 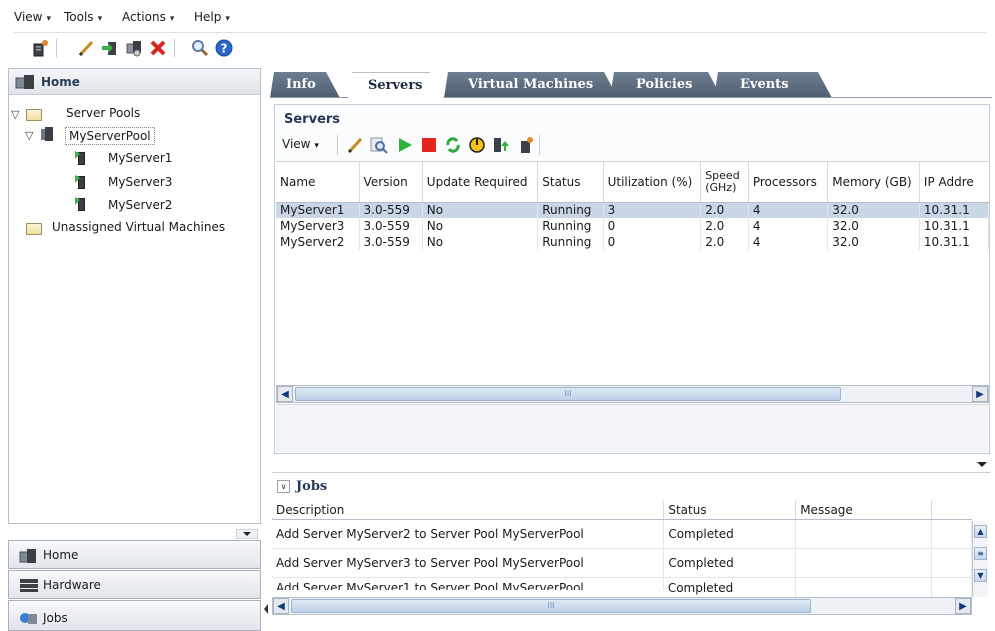 I want to click on servers-horizontal-scrollbar: ◀ III ▶, so click(x=632, y=394).